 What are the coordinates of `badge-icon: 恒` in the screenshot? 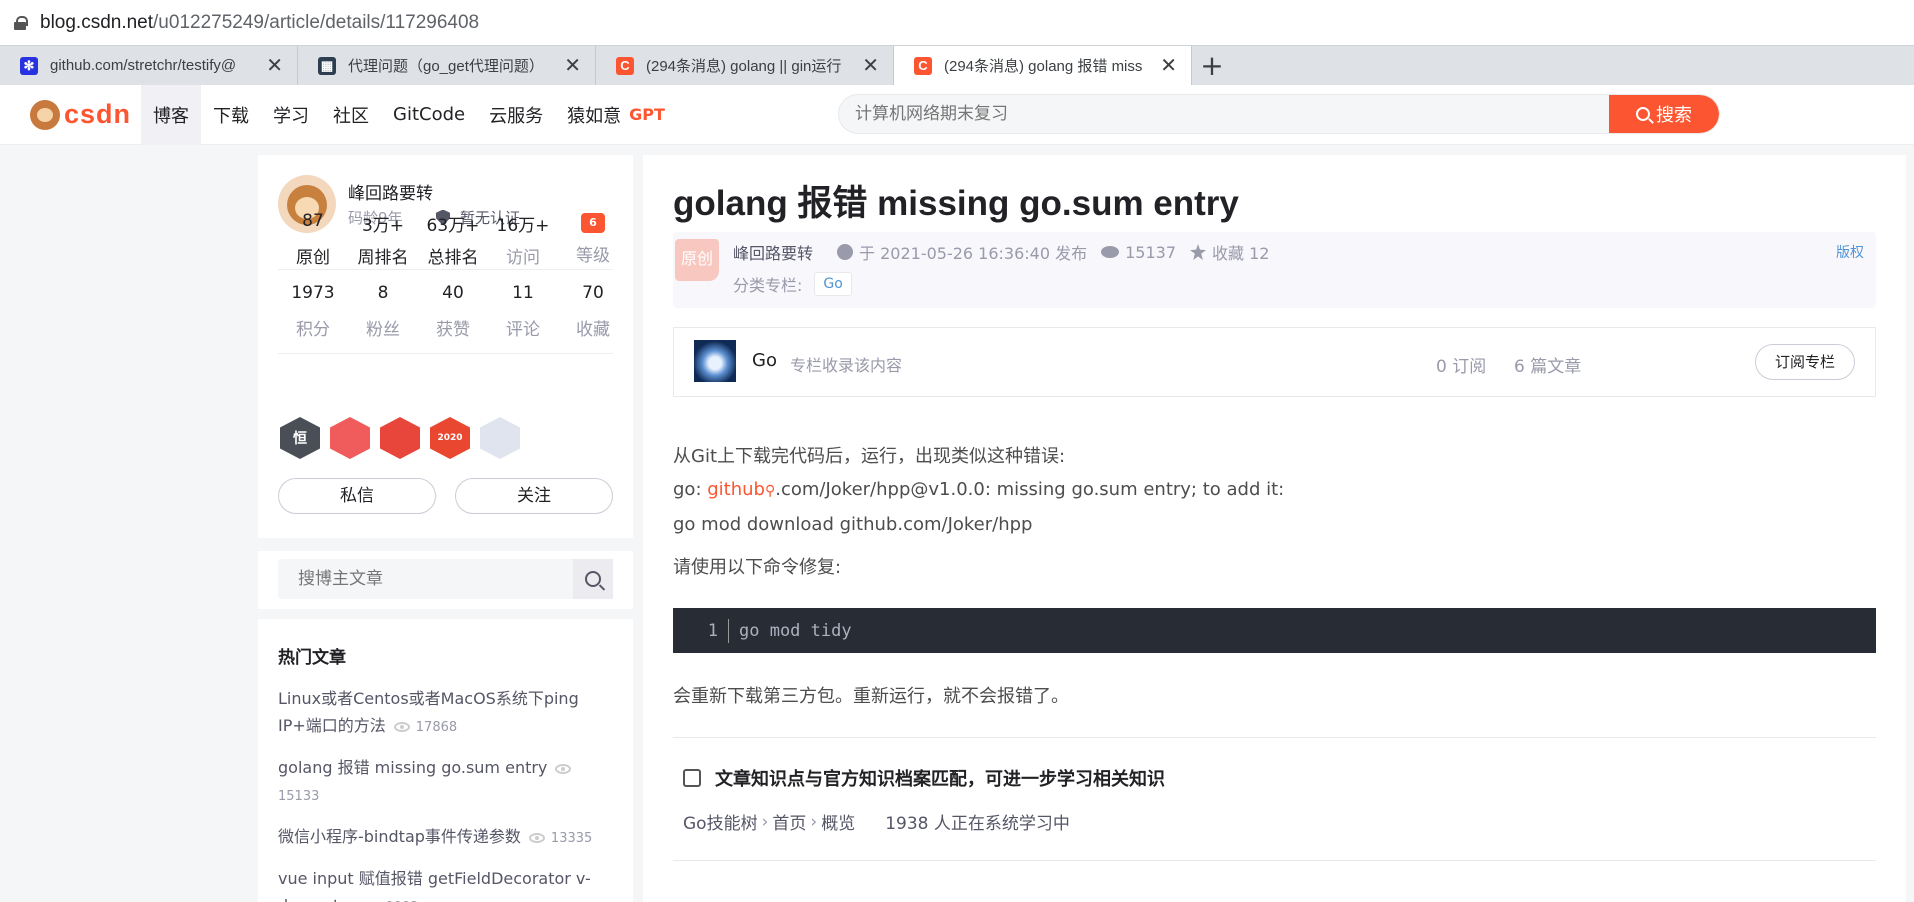 It's located at (300, 438).